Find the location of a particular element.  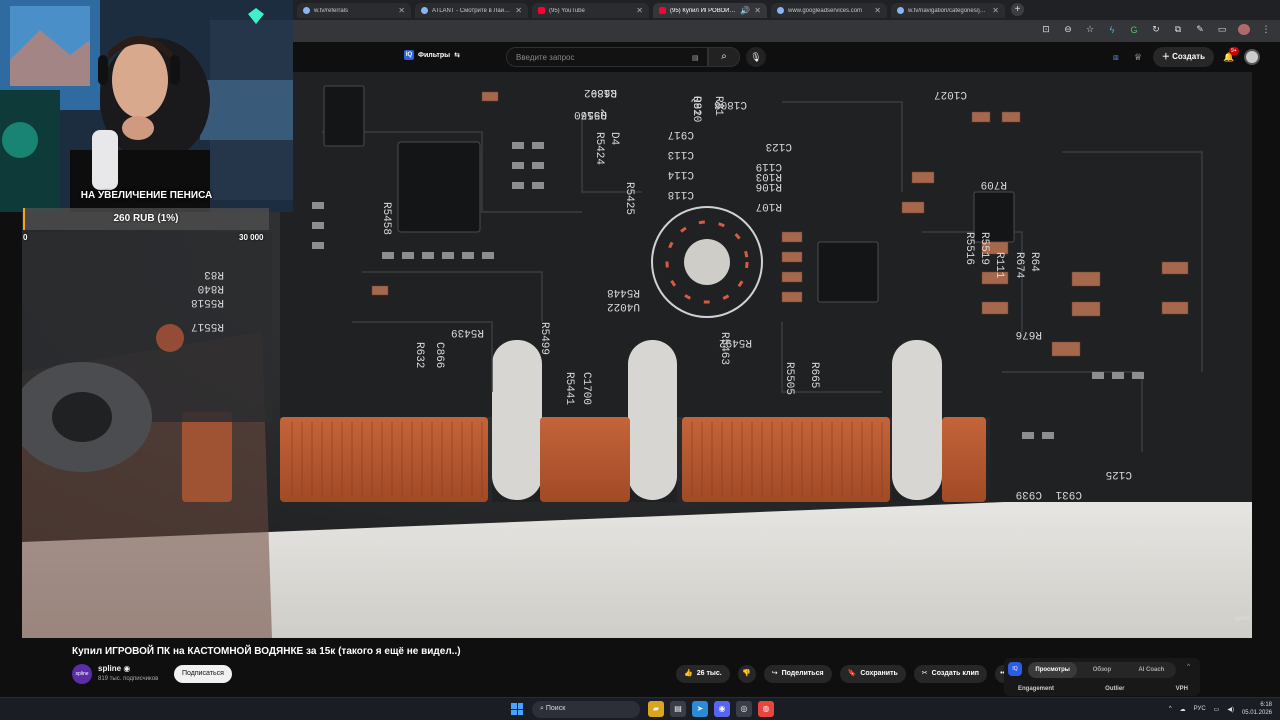

network-icon: ▭ is located at coordinates (1217, 709).